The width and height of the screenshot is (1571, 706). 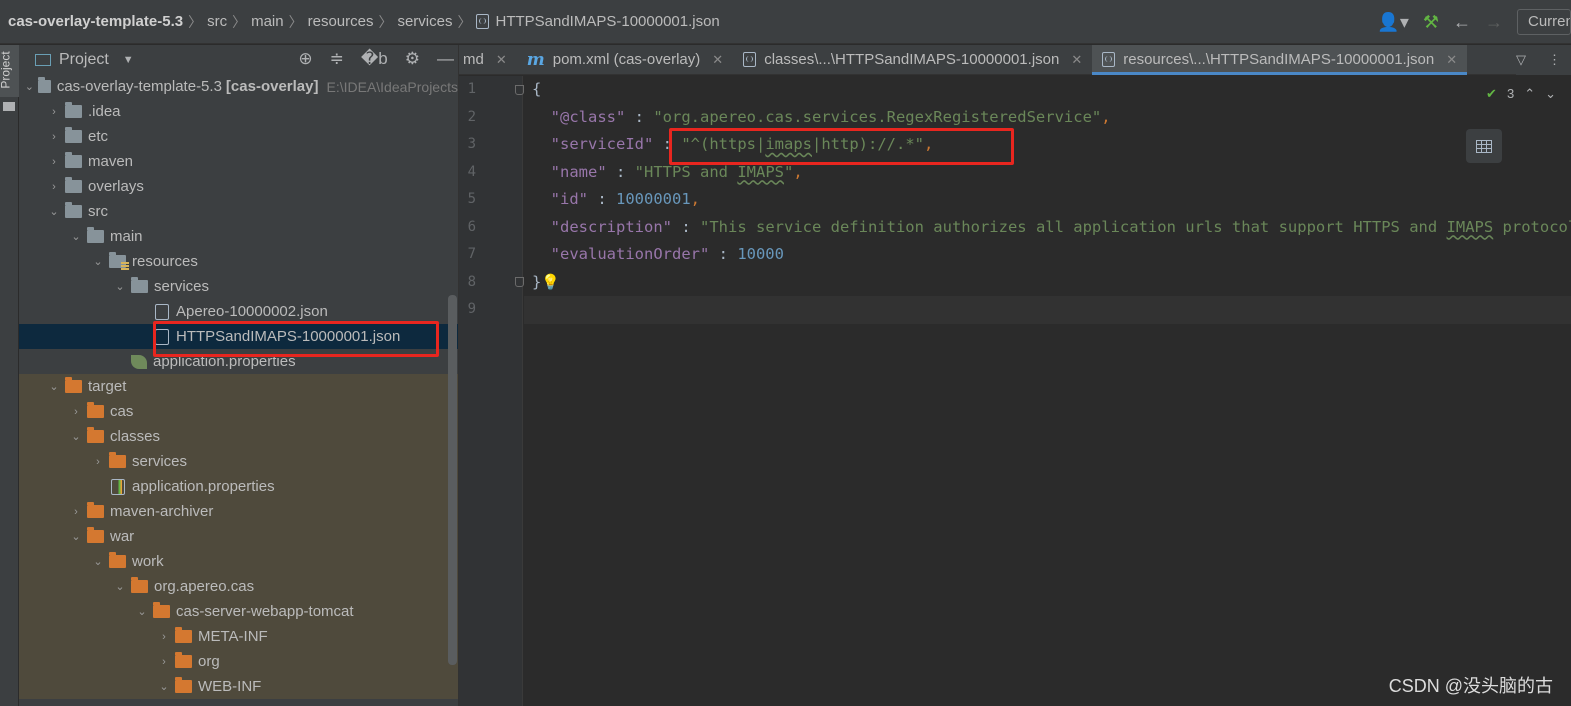 I want to click on tree-item-cas: › cas, so click(x=238, y=411).